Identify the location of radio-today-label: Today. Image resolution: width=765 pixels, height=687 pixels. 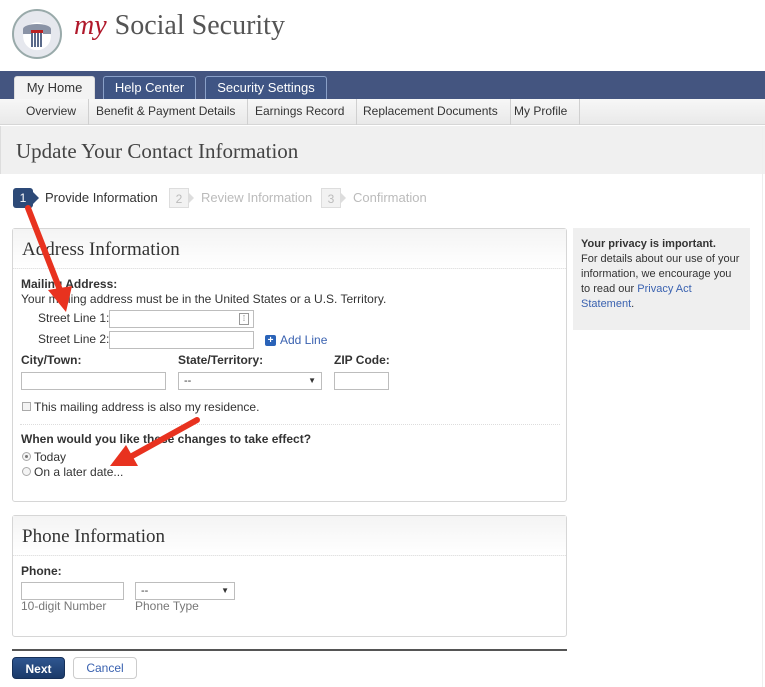
(50, 457).